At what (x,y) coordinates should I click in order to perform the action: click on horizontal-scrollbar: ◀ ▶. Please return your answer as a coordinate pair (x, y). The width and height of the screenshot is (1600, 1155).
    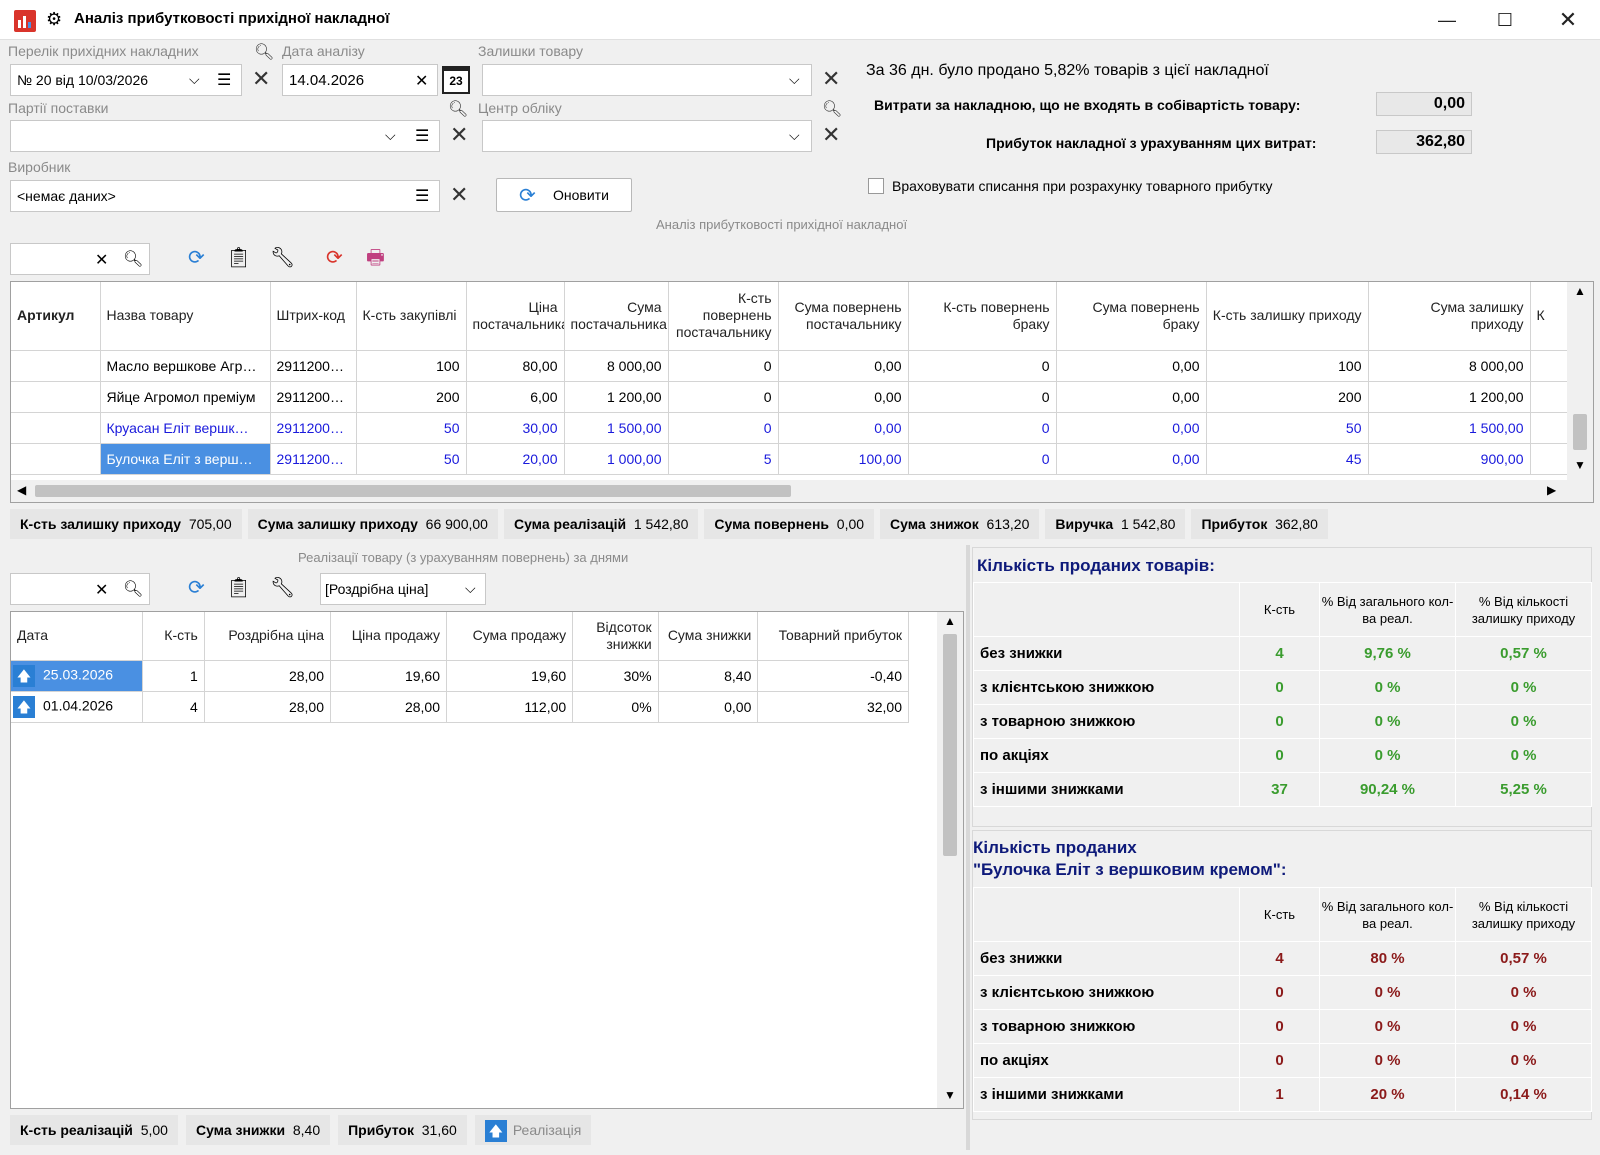
    Looking at the image, I should click on (802, 491).